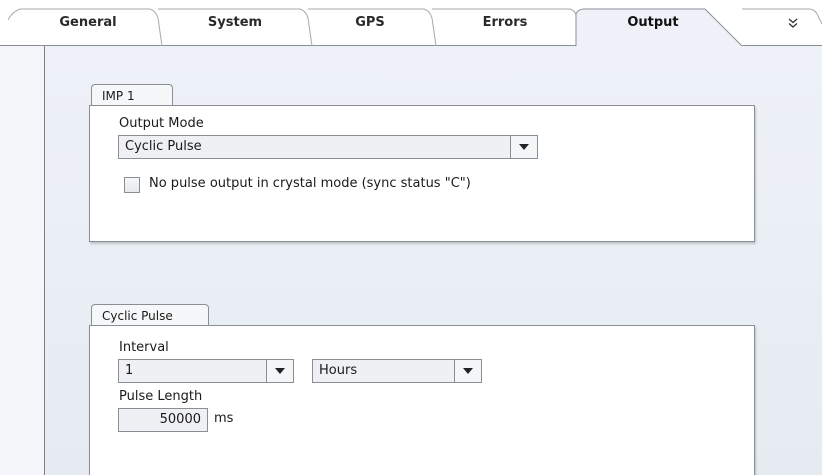 This screenshot has width=822, height=475. What do you see at coordinates (129, 370) in the screenshot?
I see `interval-value: 1` at bounding box center [129, 370].